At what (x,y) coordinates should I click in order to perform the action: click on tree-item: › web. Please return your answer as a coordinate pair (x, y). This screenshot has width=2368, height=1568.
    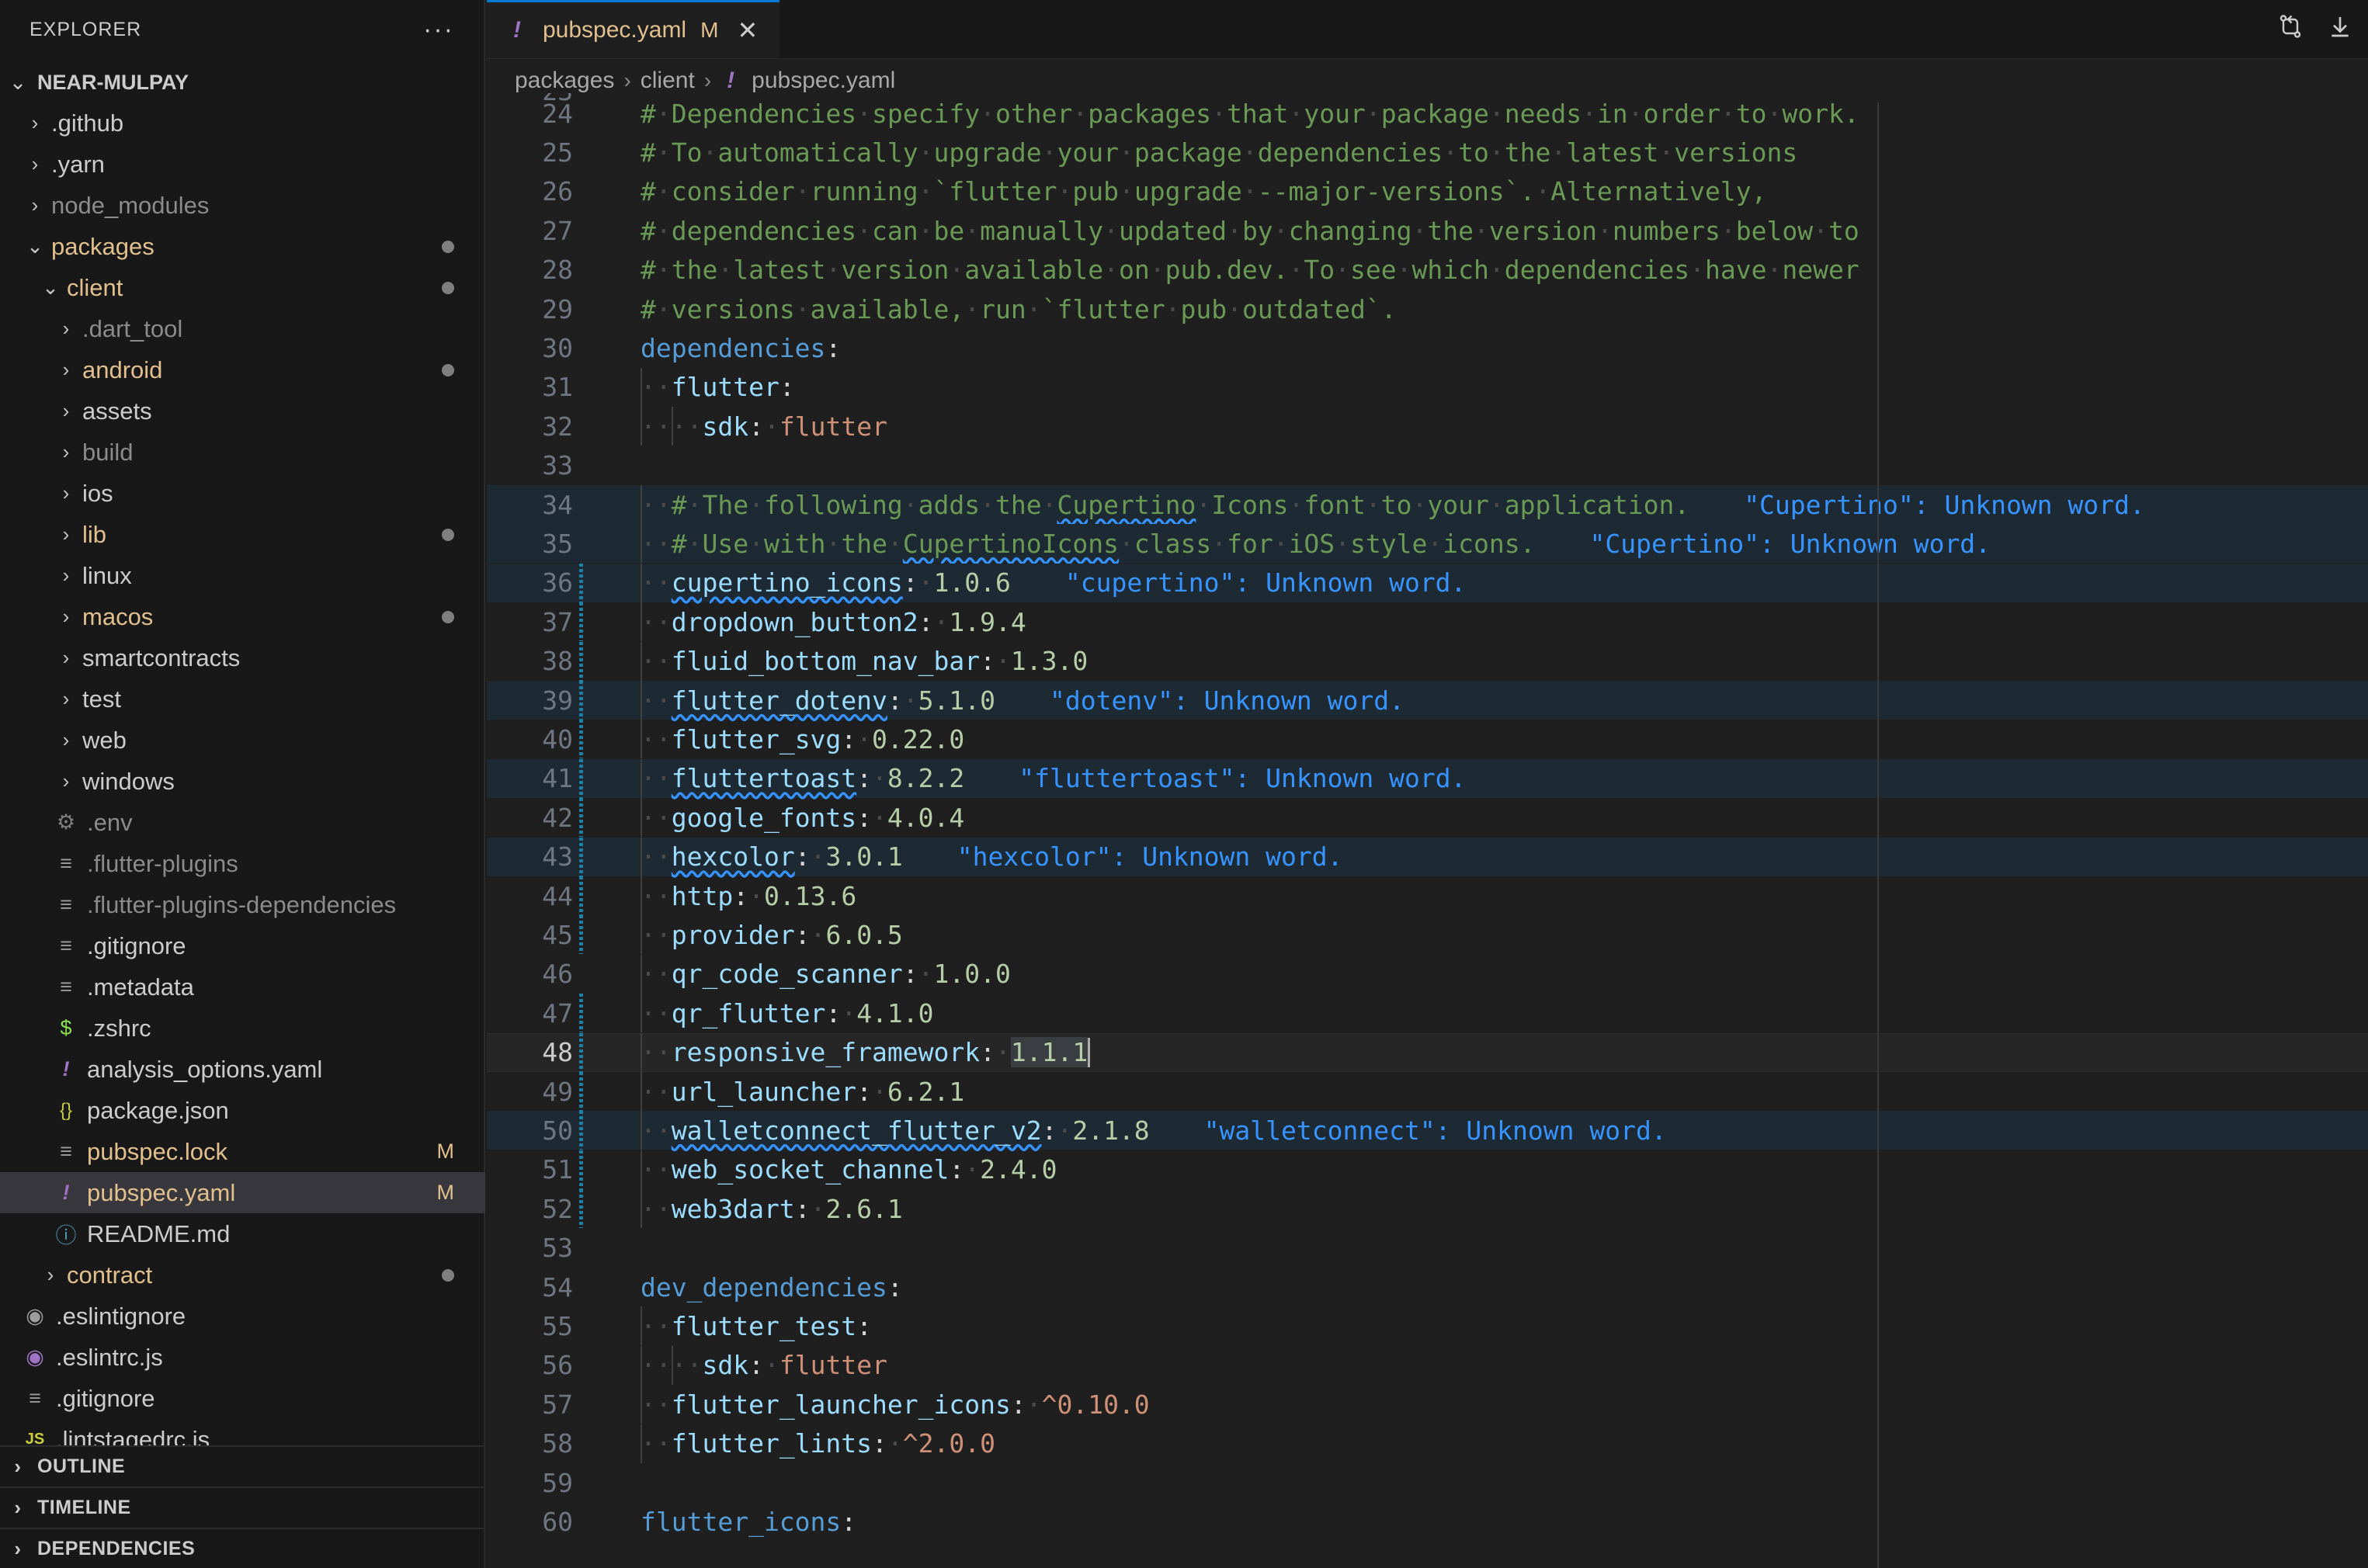
    Looking at the image, I should click on (243, 740).